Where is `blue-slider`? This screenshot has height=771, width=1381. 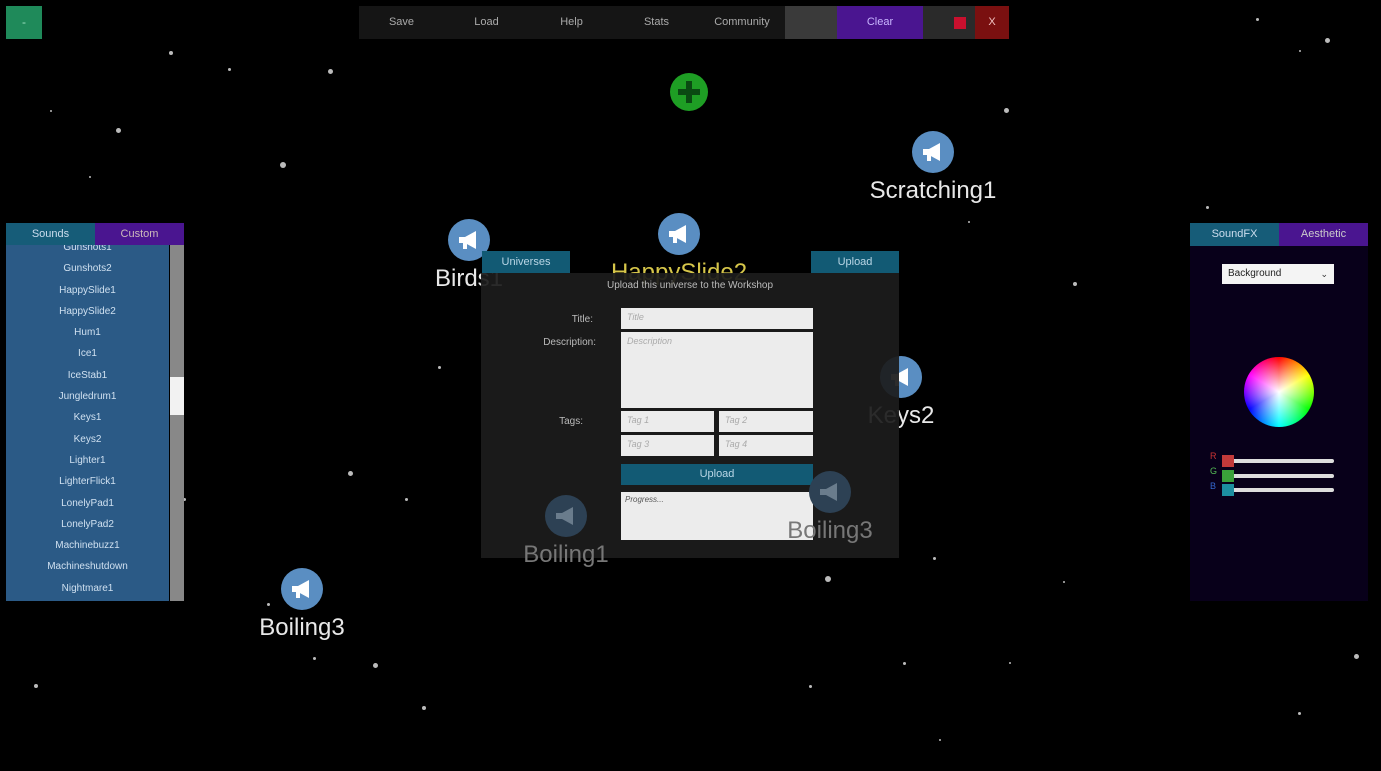
blue-slider is located at coordinates (1280, 490).